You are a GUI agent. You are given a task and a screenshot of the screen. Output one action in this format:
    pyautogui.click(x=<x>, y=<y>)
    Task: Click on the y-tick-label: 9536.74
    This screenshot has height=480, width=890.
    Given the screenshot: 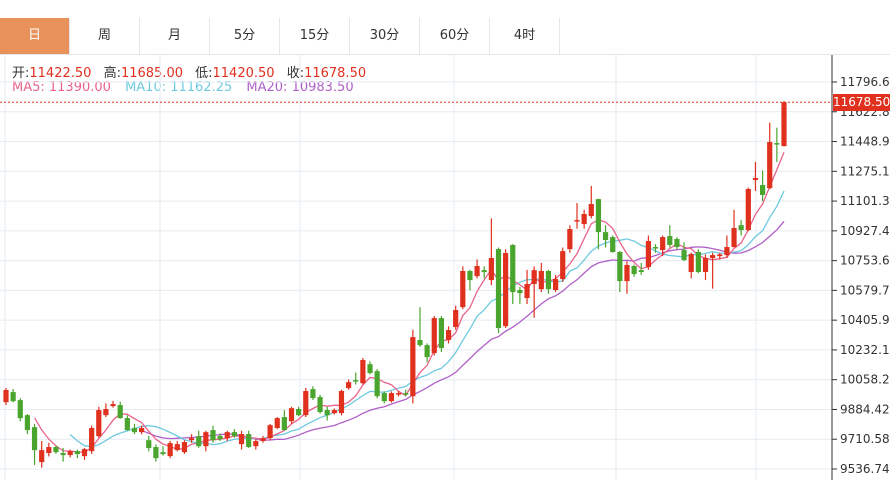 What is the action you would take?
    pyautogui.click(x=865, y=469)
    